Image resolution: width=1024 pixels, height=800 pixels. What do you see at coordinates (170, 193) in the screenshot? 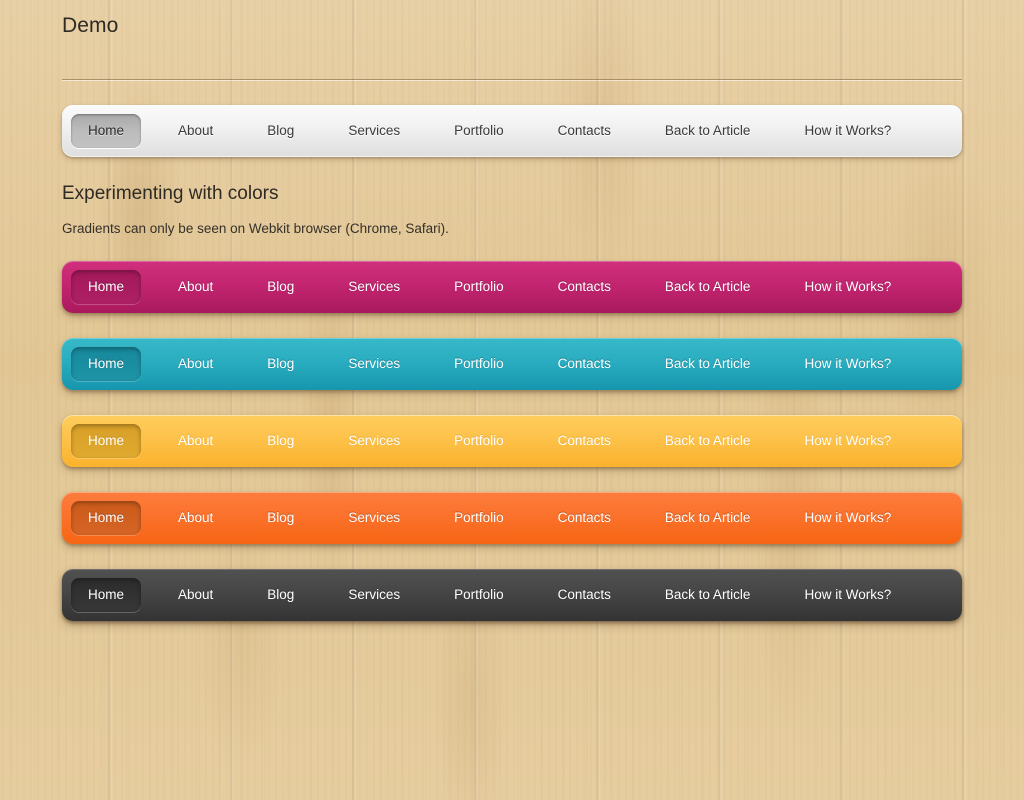
I see `section-heading: Experimenting with colors` at bounding box center [170, 193].